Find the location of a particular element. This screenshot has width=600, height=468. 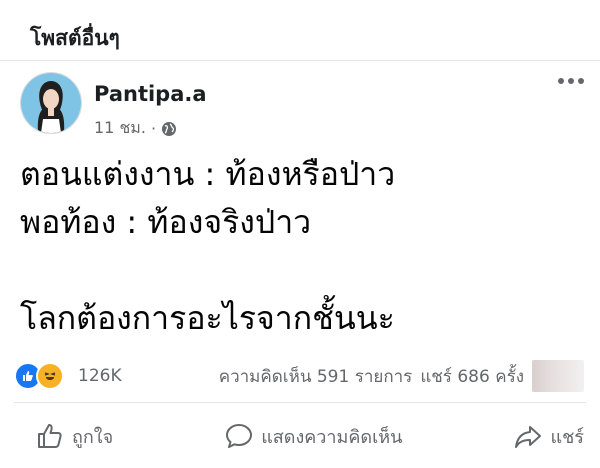

share-button: แชร์ is located at coordinates (549, 436).